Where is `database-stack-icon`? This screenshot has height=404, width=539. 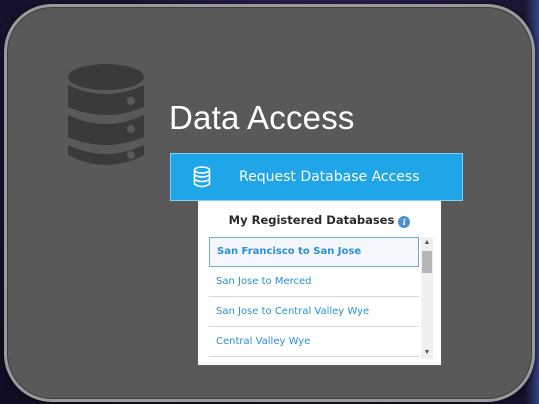
database-stack-icon is located at coordinates (106, 114).